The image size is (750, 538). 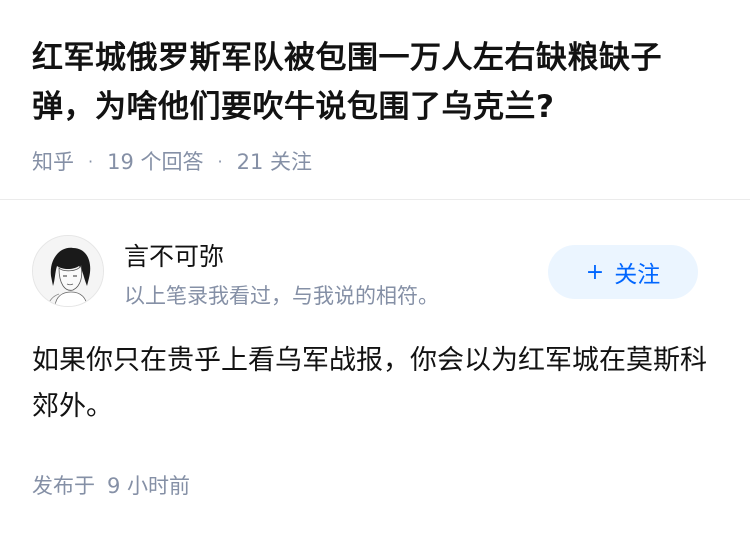 I want to click on published-label: 发布于, so click(x=63, y=486).